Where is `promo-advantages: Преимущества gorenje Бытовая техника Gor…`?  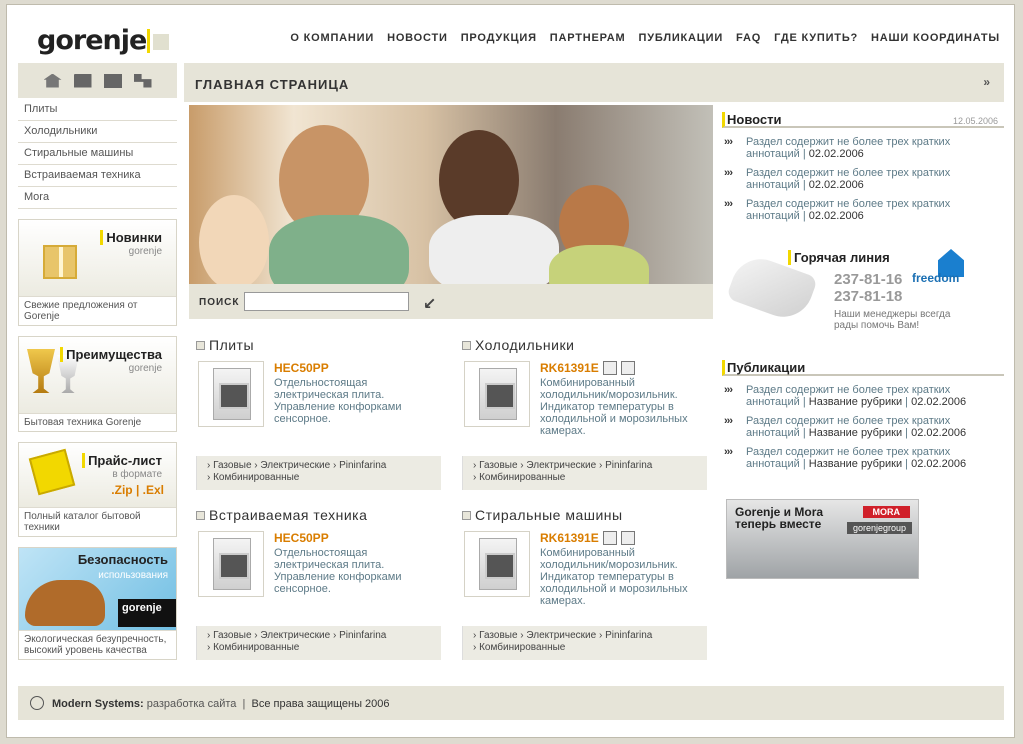 promo-advantages: Преимущества gorenje Бытовая техника Gor… is located at coordinates (97, 384).